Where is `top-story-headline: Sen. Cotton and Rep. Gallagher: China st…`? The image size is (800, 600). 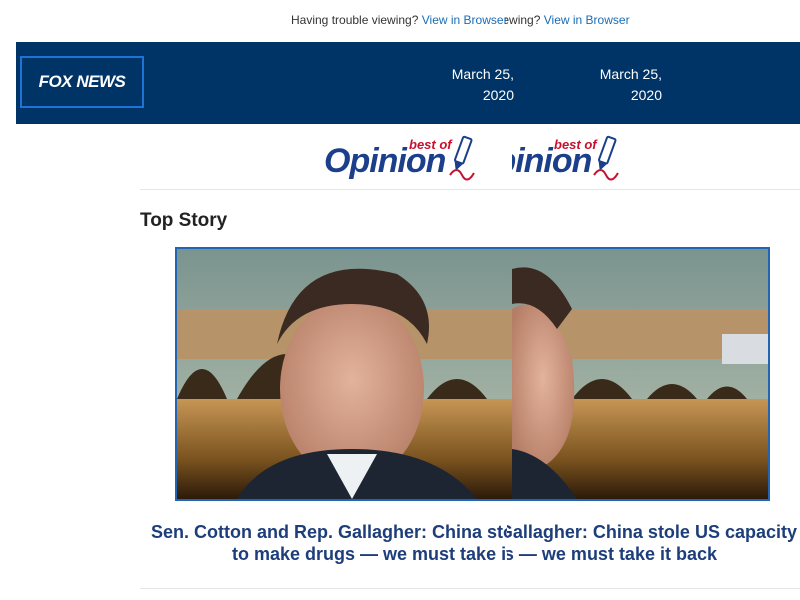
top-story-headline: Sen. Cotton and Rep. Gallagher: China st… is located at coordinates (470, 543).